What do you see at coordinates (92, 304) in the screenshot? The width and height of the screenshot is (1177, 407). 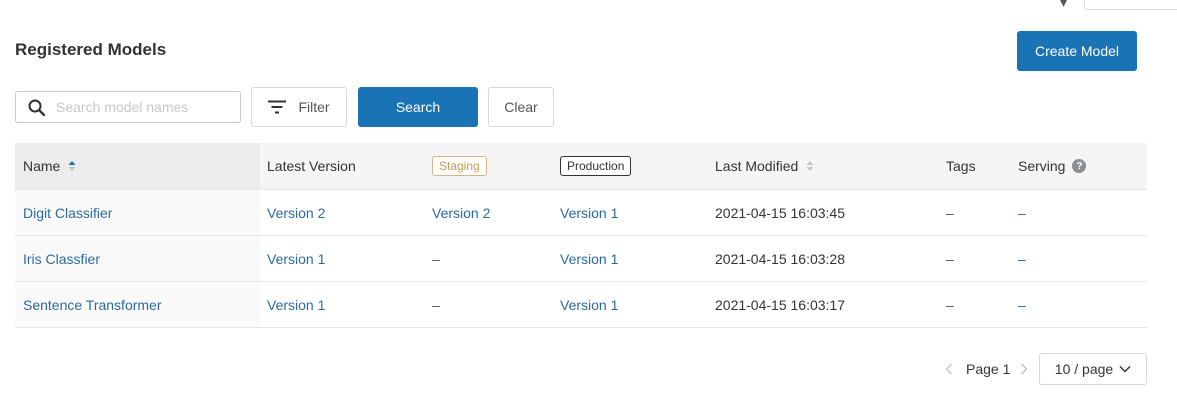 I see `model-name-link: Sentence Transformer` at bounding box center [92, 304].